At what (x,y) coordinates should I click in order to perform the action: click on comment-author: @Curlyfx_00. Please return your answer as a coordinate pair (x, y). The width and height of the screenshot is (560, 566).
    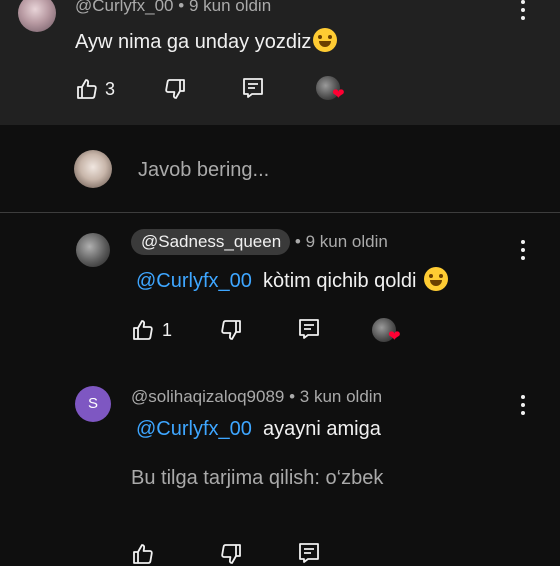
    Looking at the image, I should click on (124, 7).